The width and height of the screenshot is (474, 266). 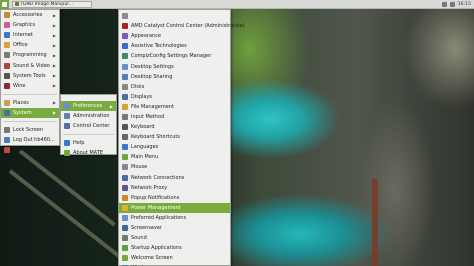 I want to click on system-submenu-item: Help, so click(x=88, y=143).